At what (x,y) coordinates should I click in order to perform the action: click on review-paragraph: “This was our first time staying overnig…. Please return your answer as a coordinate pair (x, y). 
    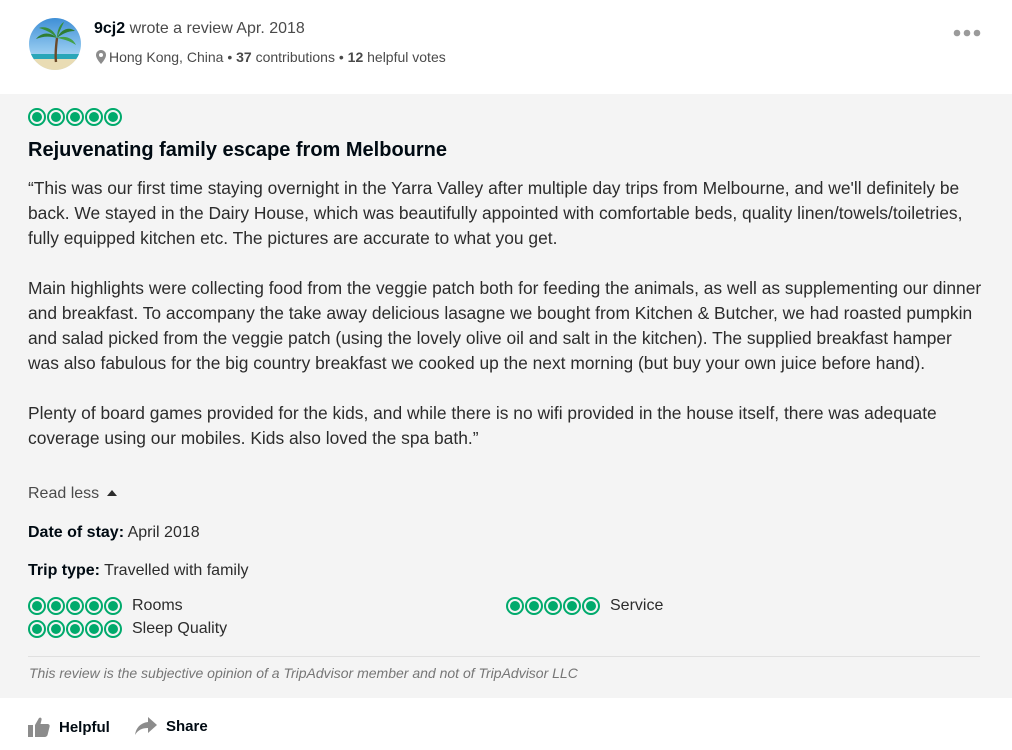
    Looking at the image, I should click on (495, 213).